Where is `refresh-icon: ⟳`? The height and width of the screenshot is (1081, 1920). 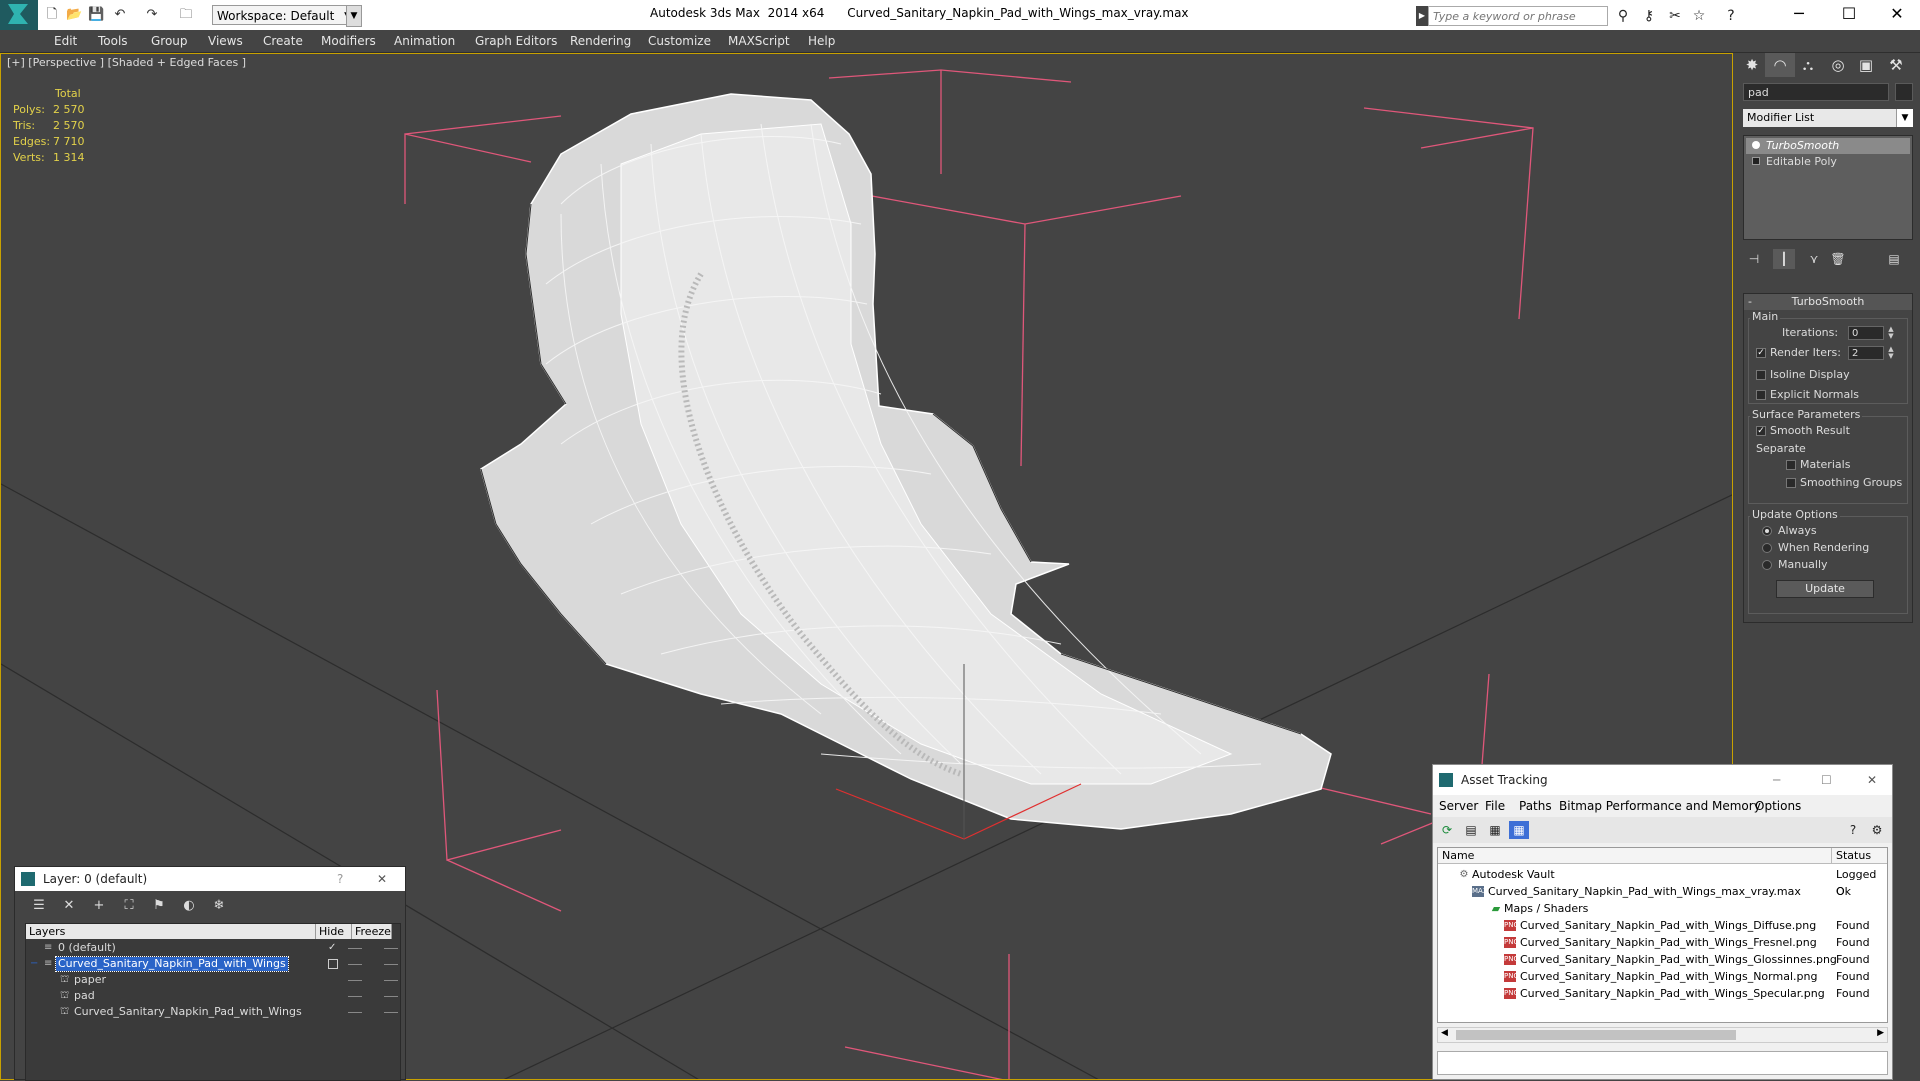 refresh-icon: ⟳ is located at coordinates (1447, 830).